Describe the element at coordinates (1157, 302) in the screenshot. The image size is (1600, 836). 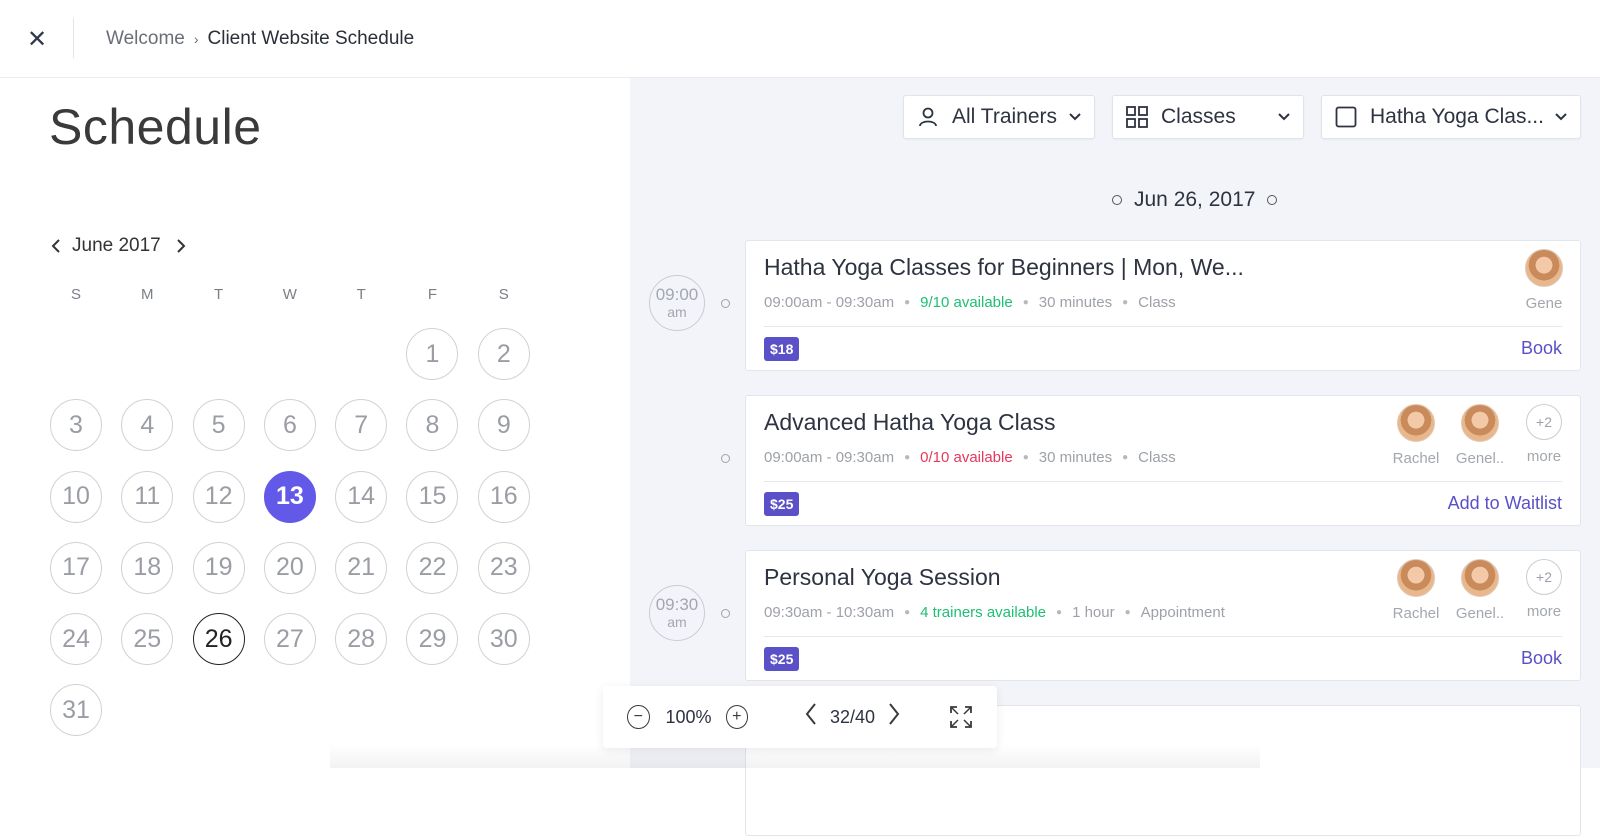
I see `class-kind: Class` at that location.